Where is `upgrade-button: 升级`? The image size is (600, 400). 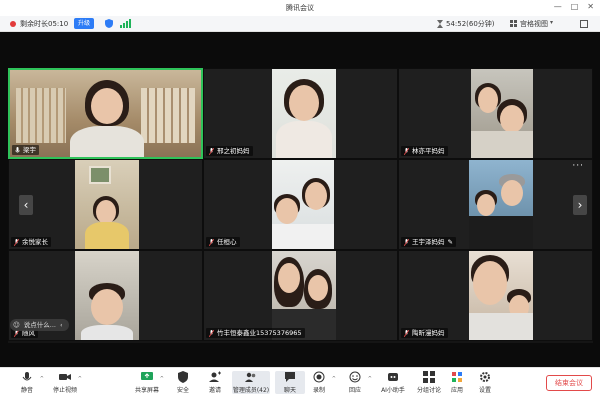 upgrade-button: 升级 is located at coordinates (84, 23).